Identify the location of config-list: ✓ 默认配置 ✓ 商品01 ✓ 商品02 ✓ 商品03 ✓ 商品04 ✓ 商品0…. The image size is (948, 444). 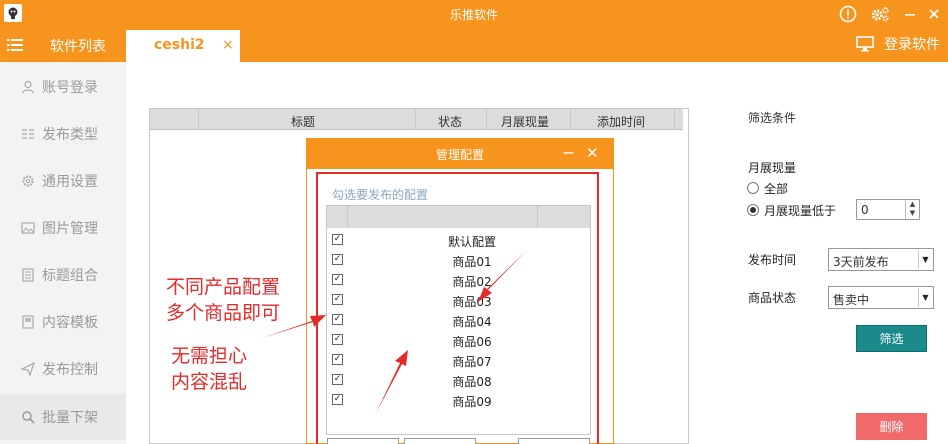
(458, 320).